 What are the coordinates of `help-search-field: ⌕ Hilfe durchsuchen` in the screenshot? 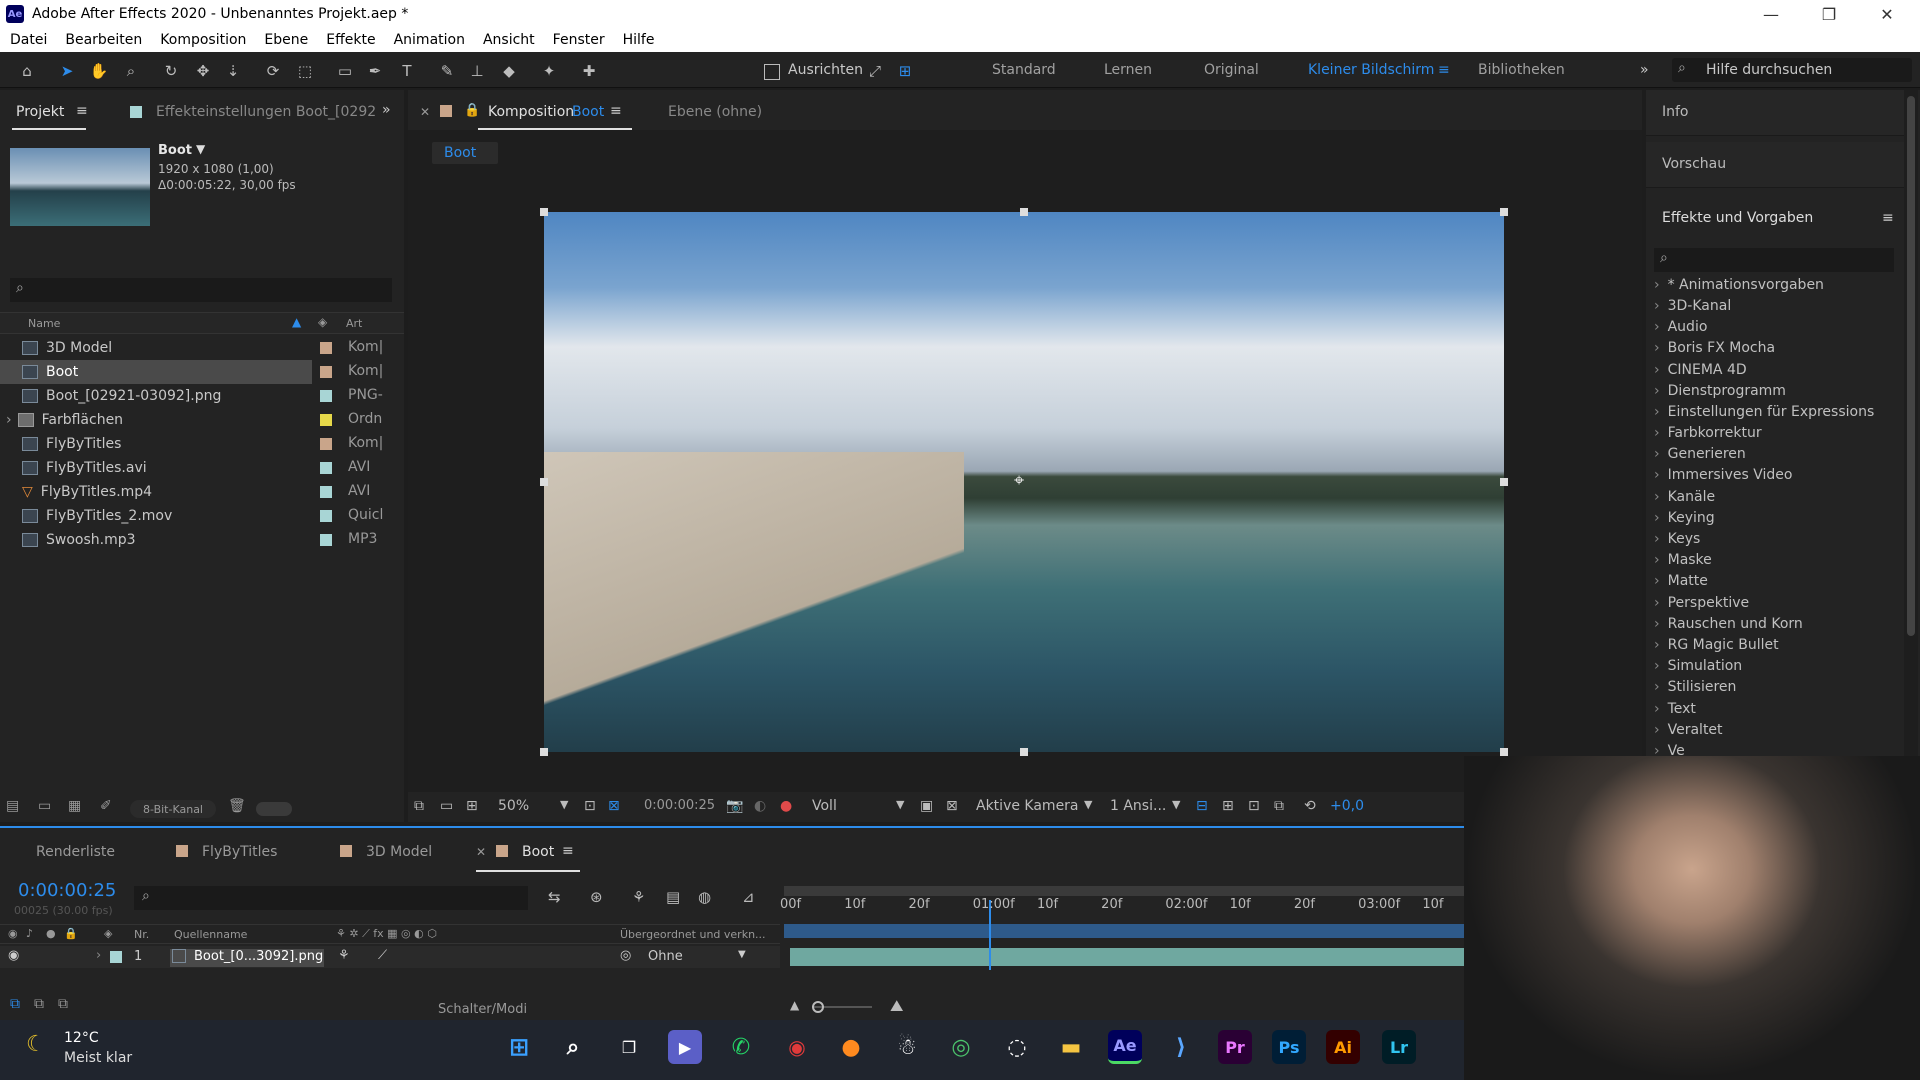 It's located at (1792, 70).